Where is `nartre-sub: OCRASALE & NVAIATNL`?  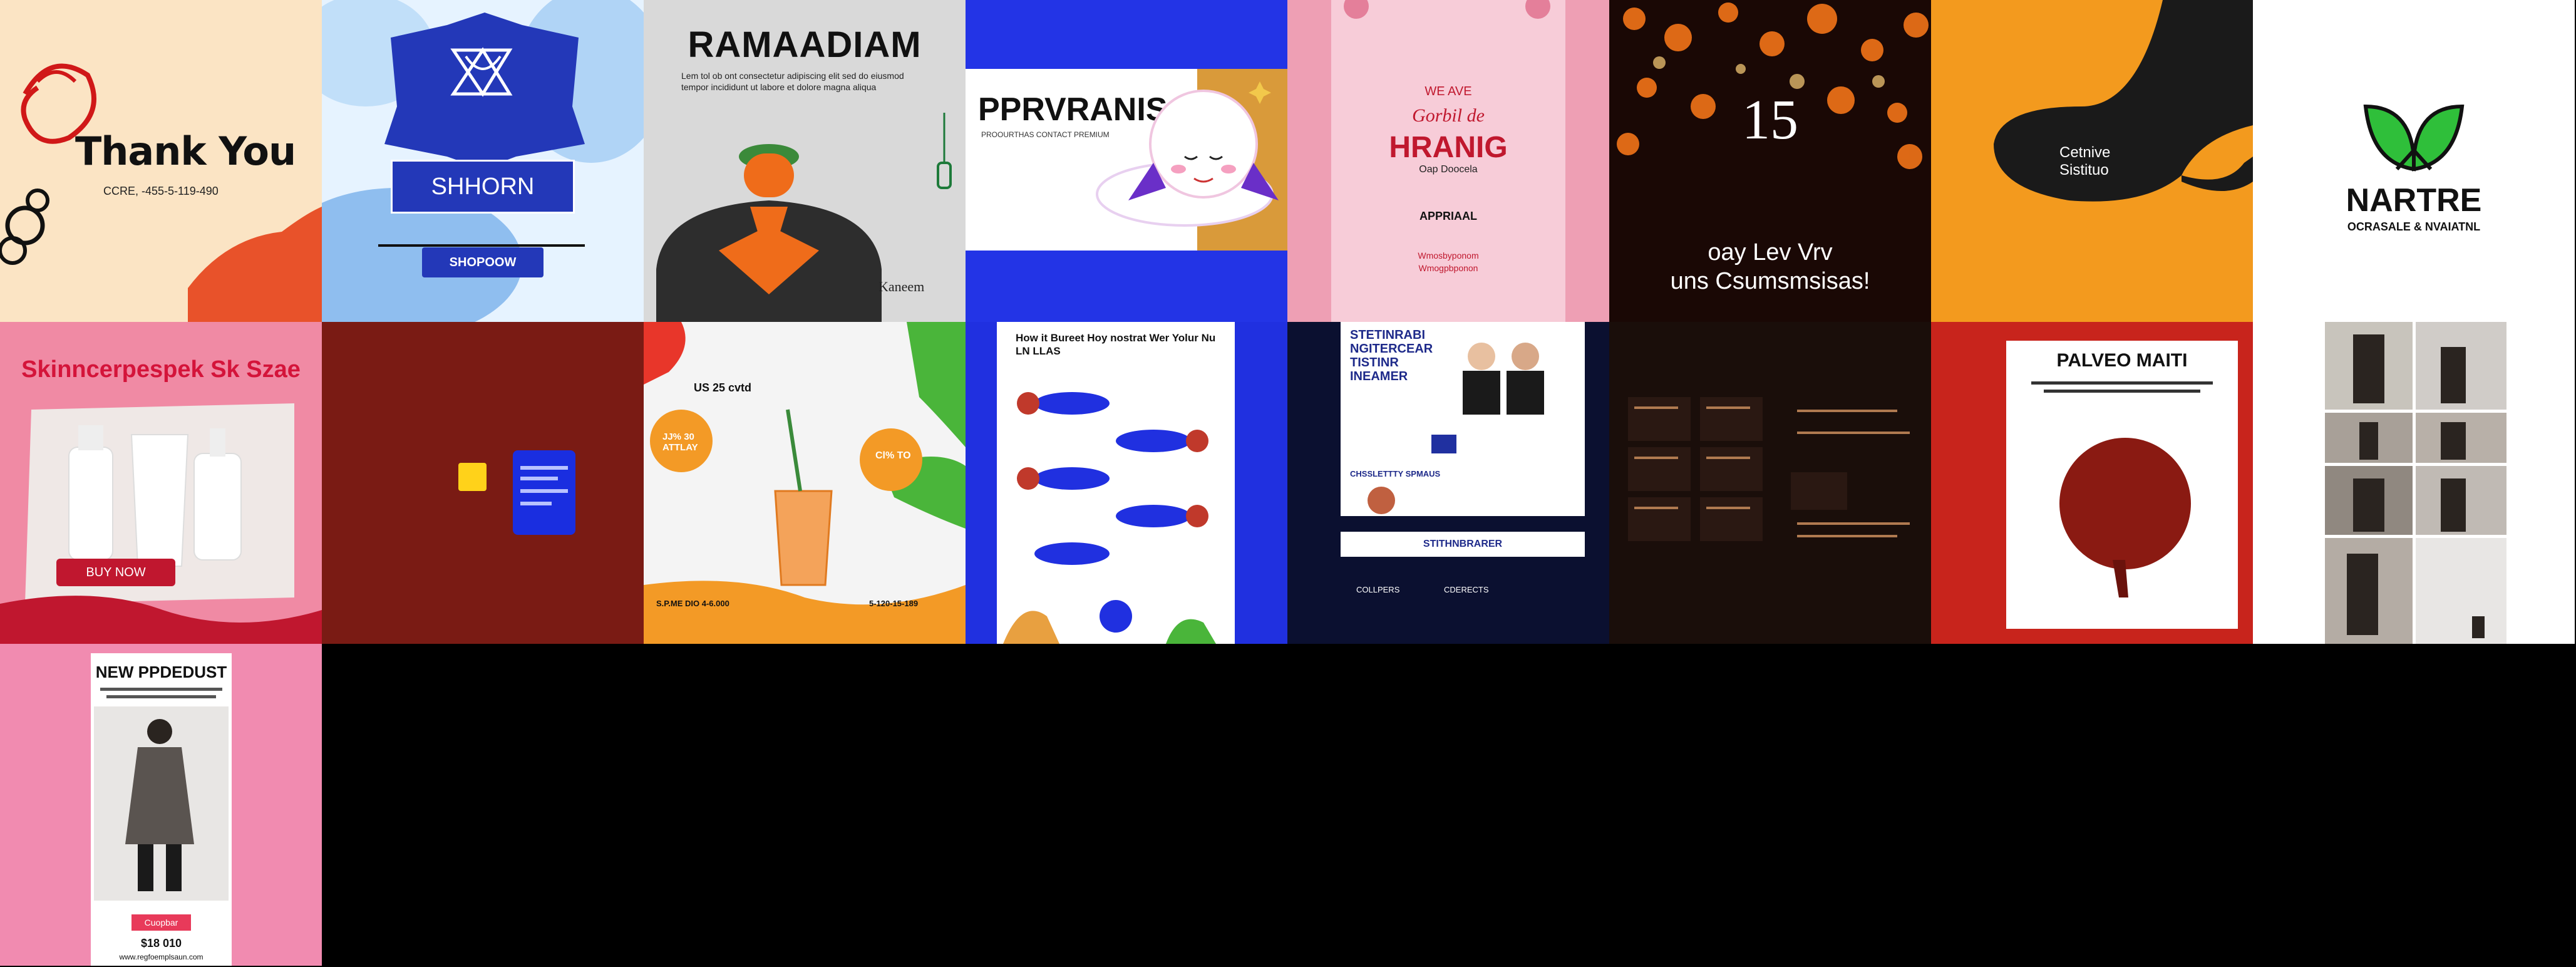
nartre-sub: OCRASALE & NVAIATNL is located at coordinates (2414, 226).